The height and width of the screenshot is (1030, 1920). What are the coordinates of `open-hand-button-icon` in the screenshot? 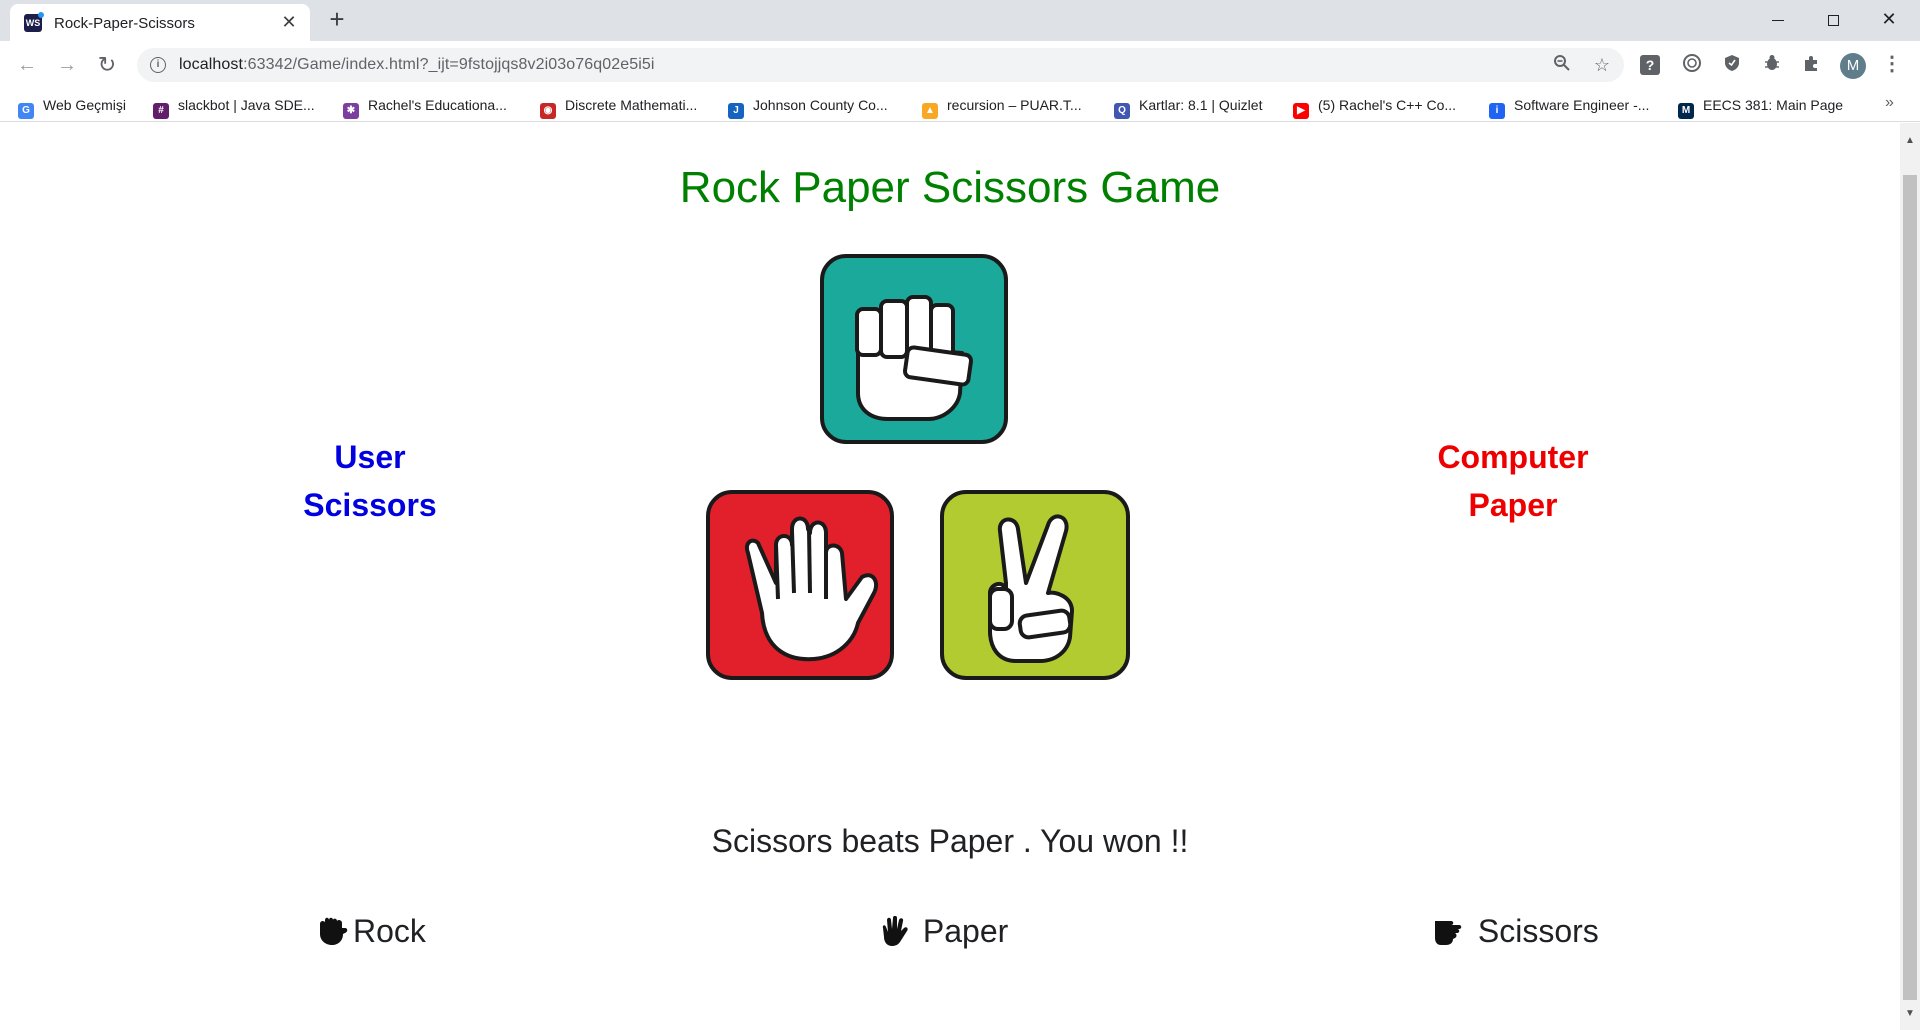 It's located at (895, 931).